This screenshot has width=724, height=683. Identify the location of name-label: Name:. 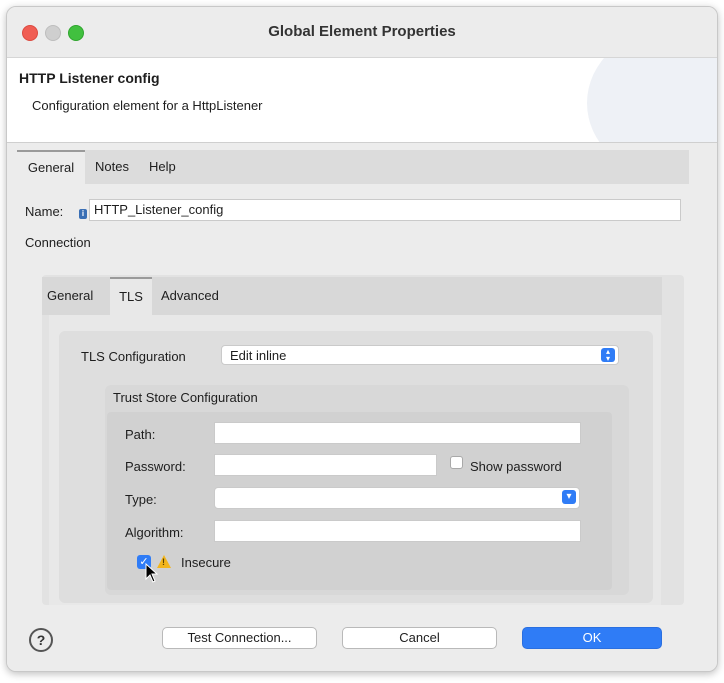
(44, 211).